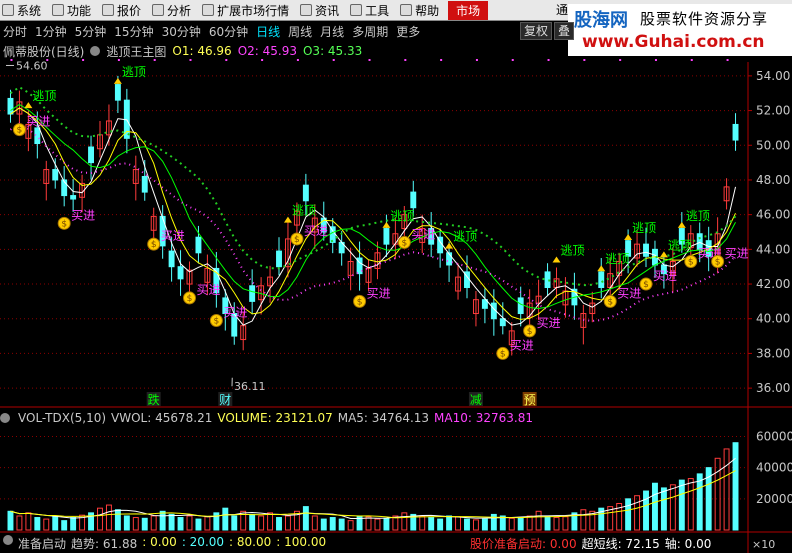 This screenshot has width=792, height=553. Describe the element at coordinates (483, 418) in the screenshot. I see `vol-ma10-value: MA10: 32763.81` at that location.